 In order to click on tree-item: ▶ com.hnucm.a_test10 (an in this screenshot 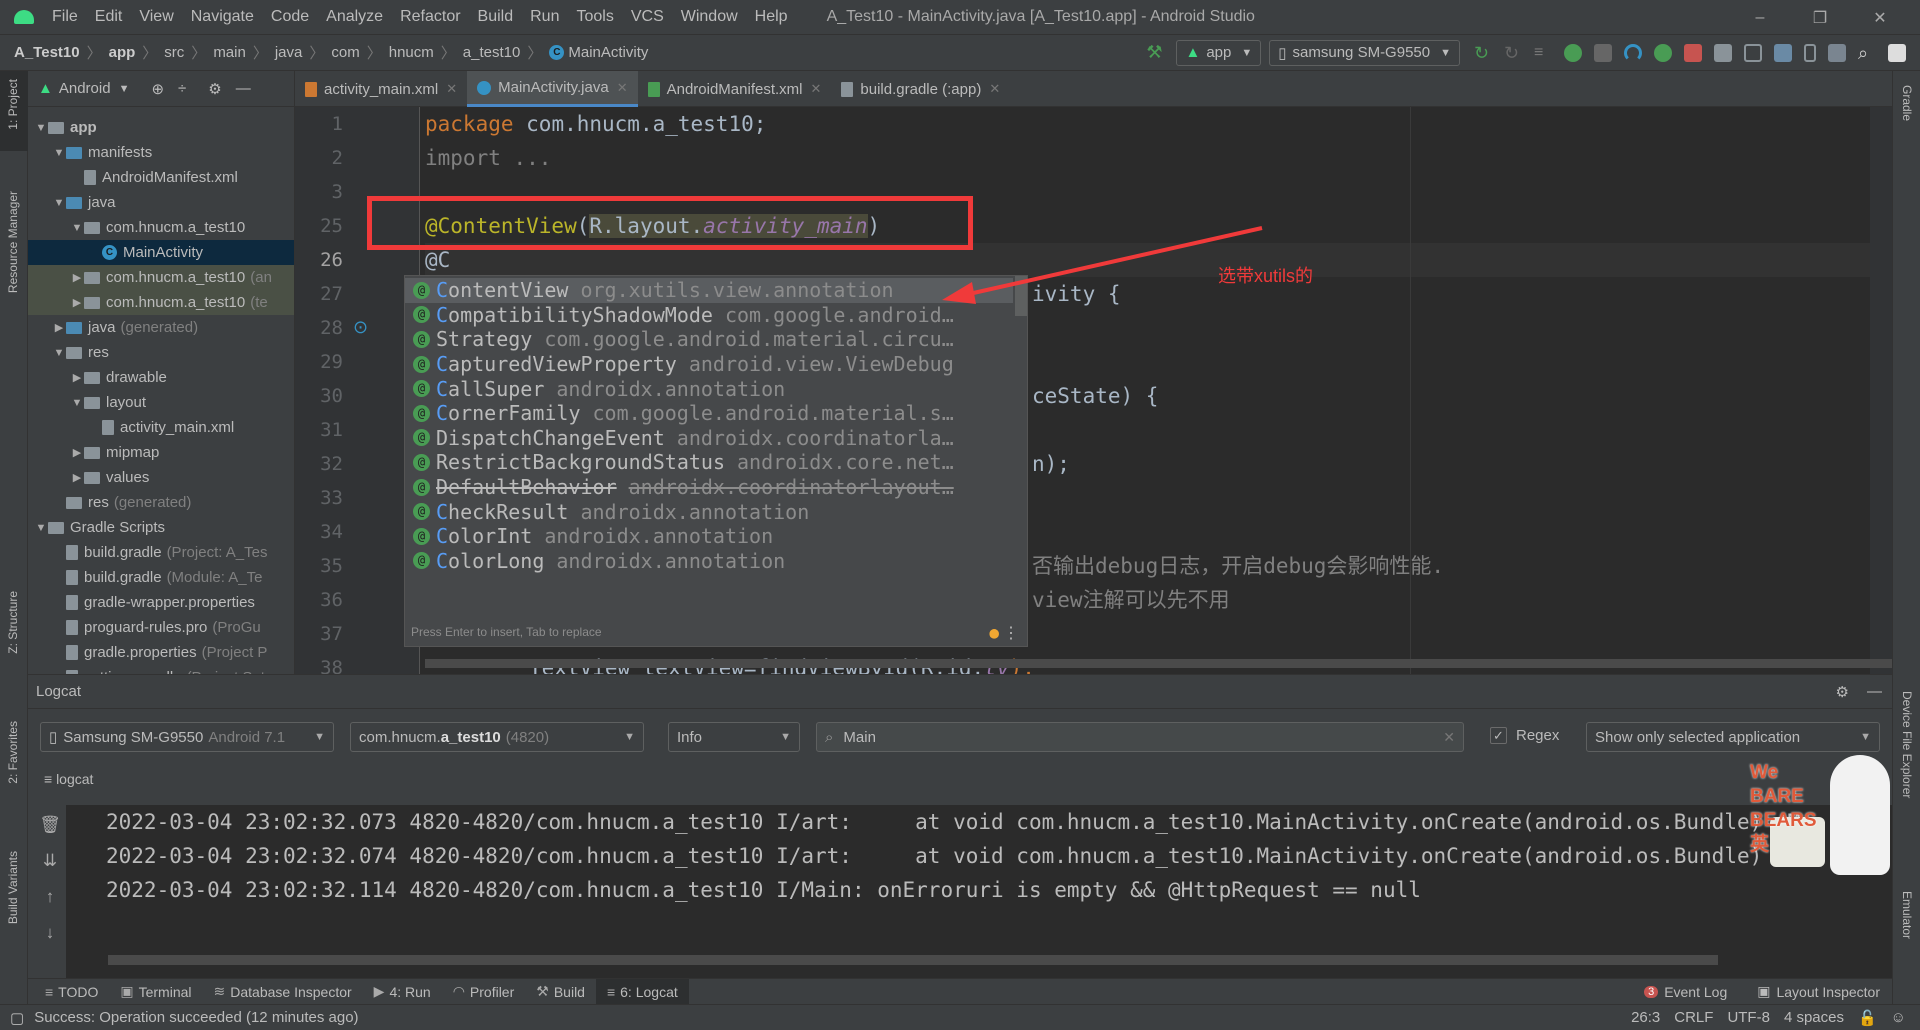, I will do `click(161, 277)`.